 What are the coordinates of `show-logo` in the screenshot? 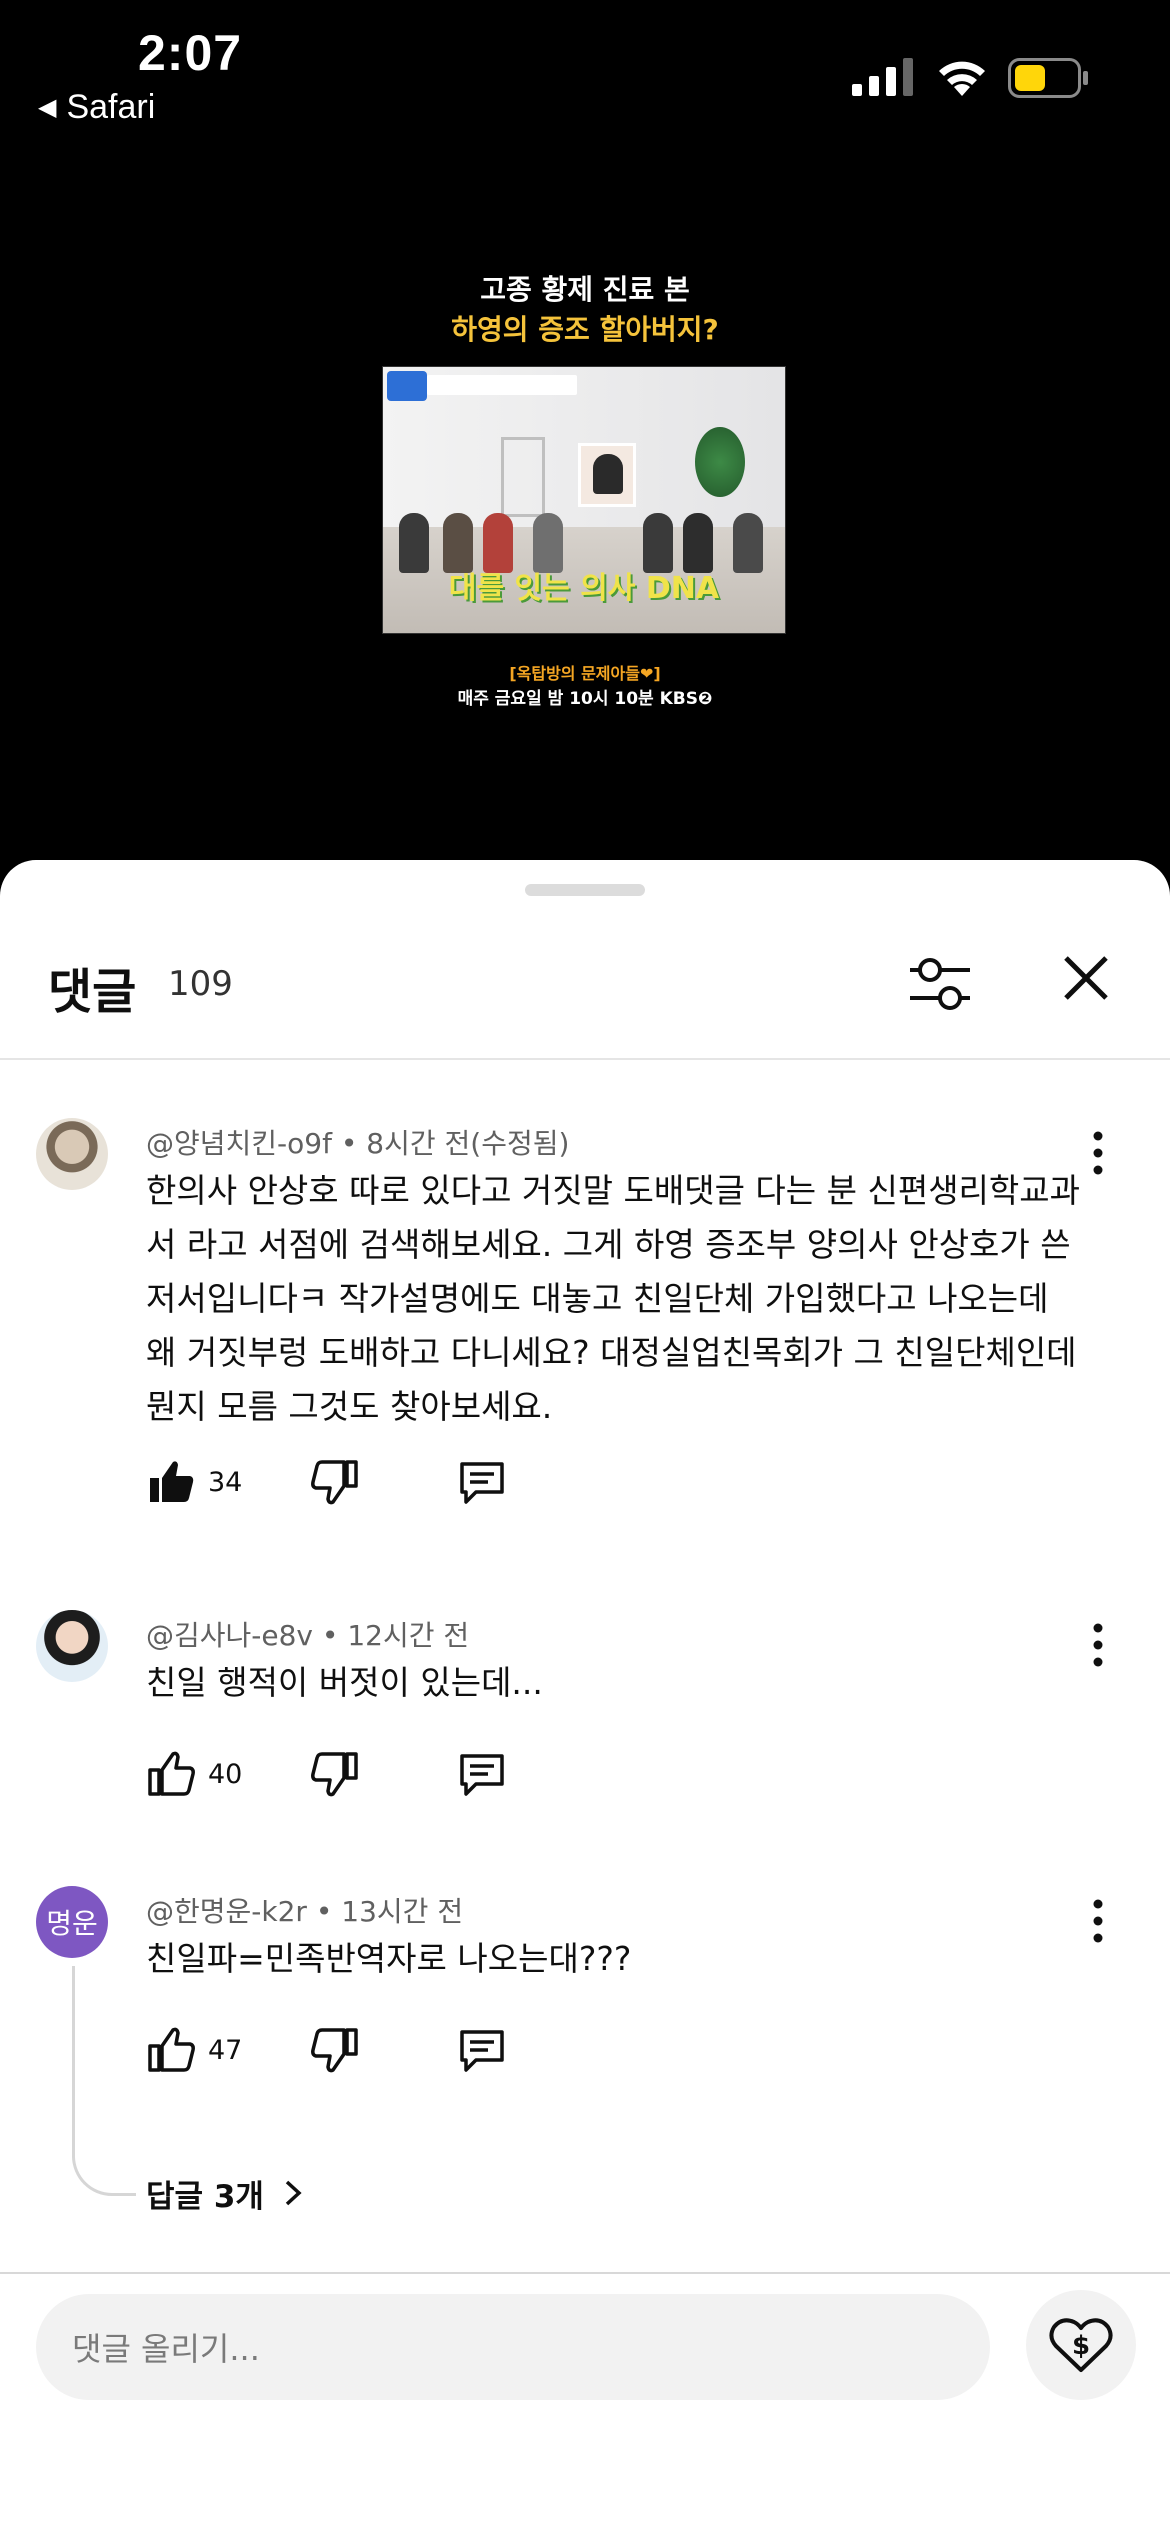 It's located at (407, 386).